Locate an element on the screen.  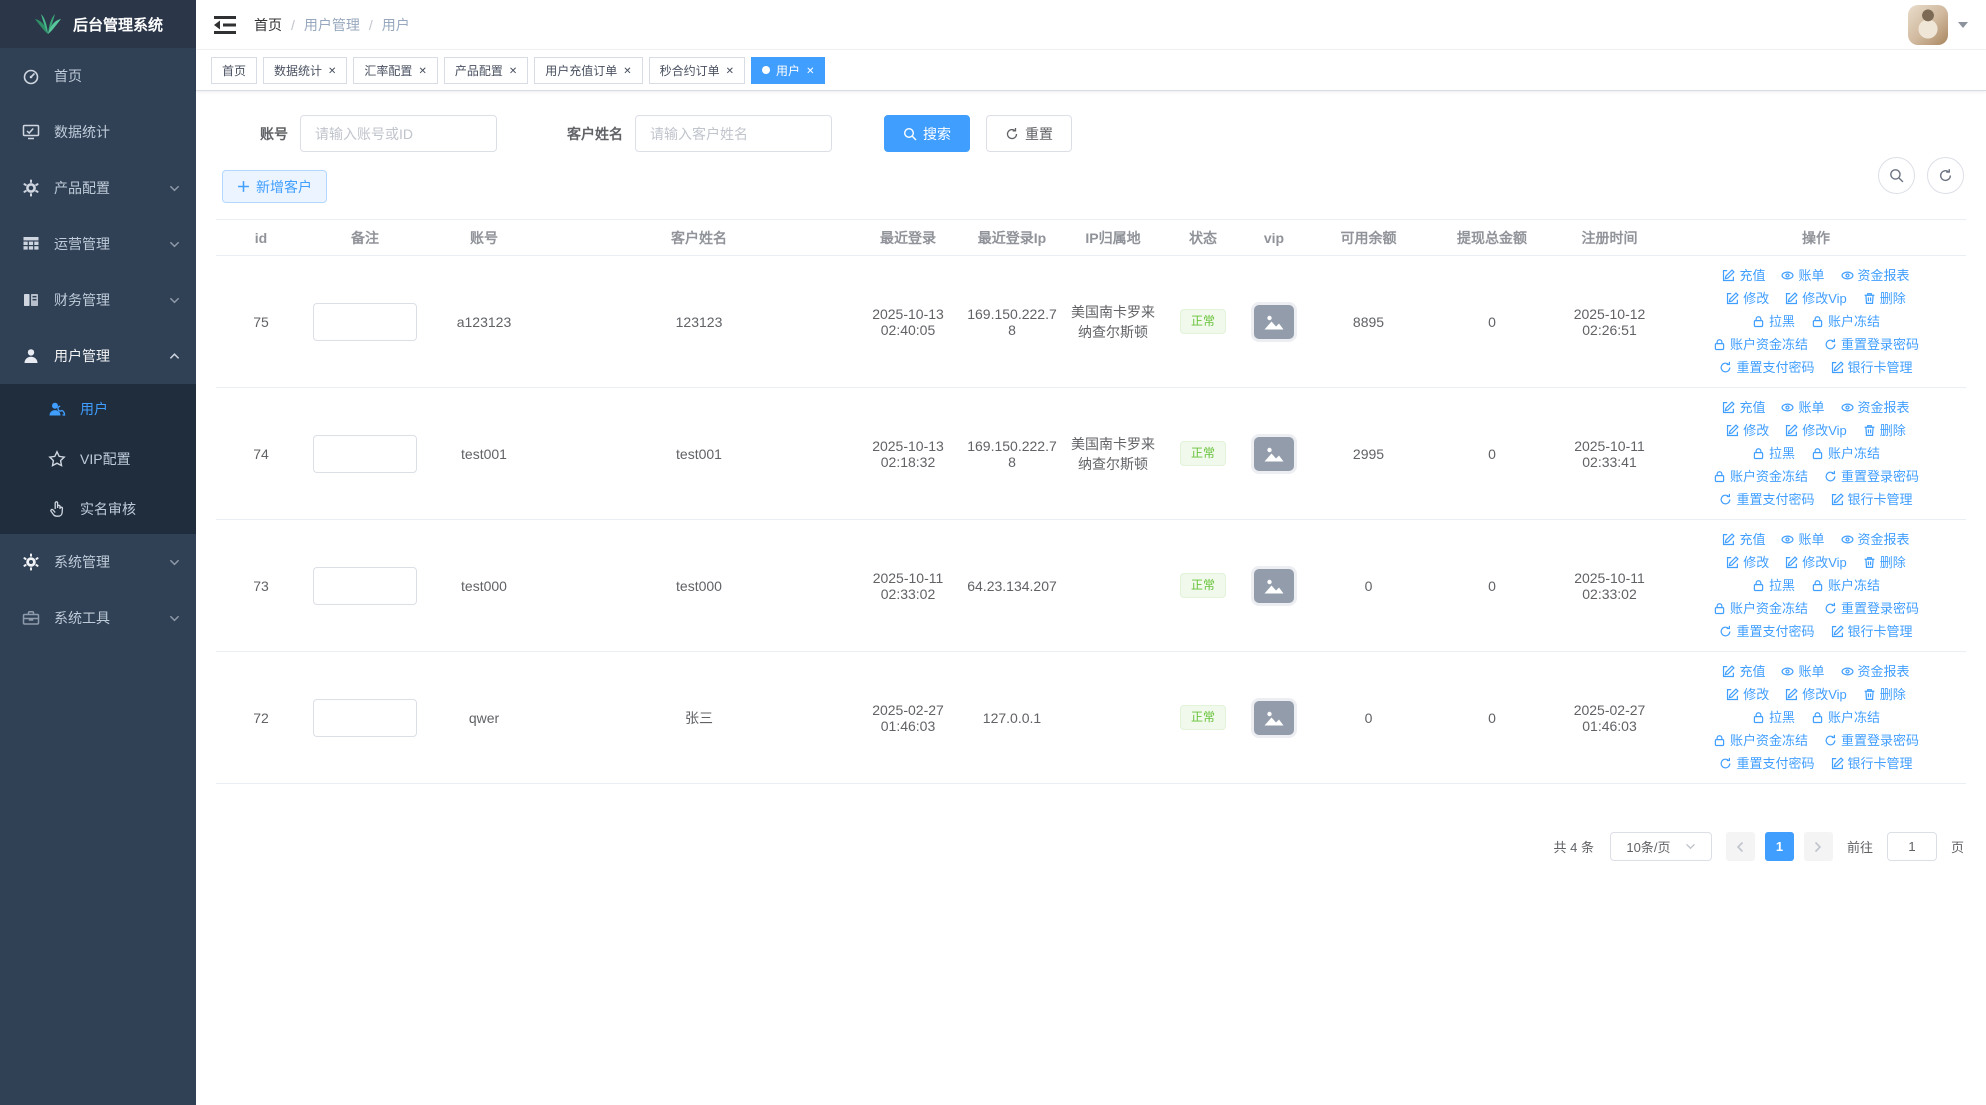
refresh-table-button is located at coordinates (1945, 175).